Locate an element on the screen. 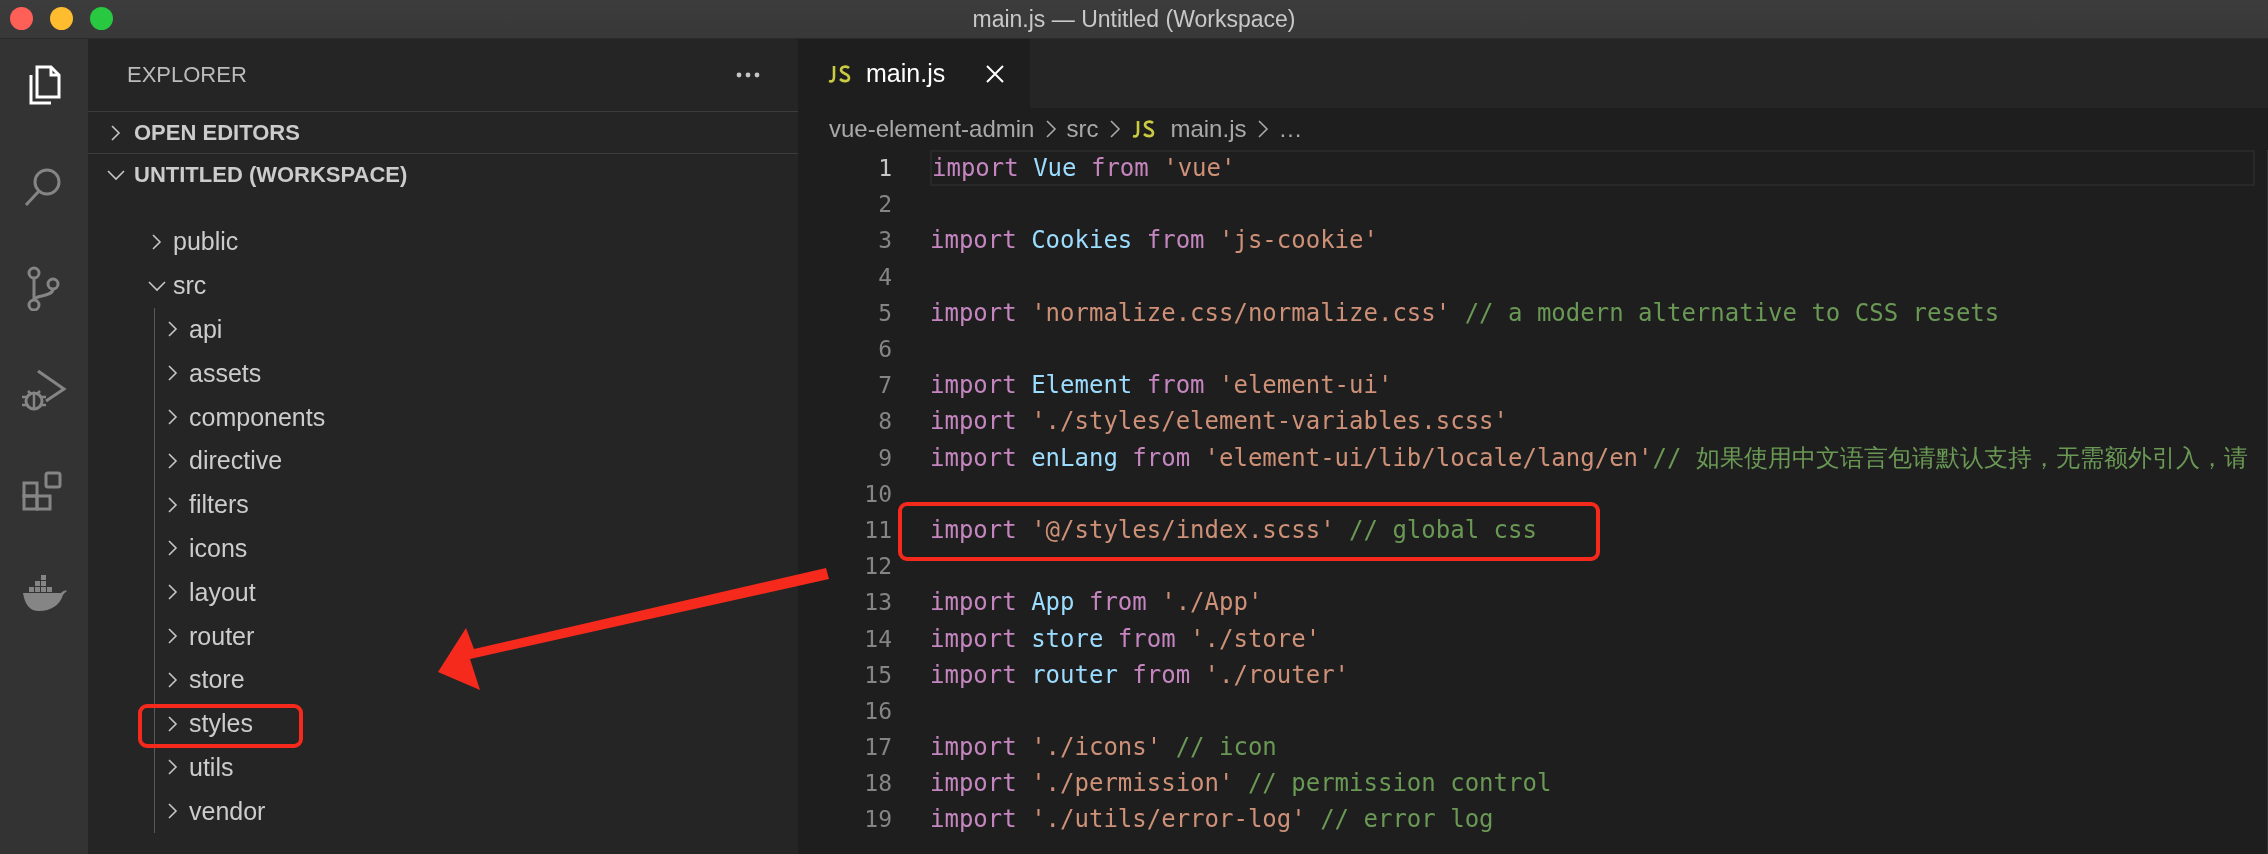  bug-play-icon is located at coordinates (44, 390).